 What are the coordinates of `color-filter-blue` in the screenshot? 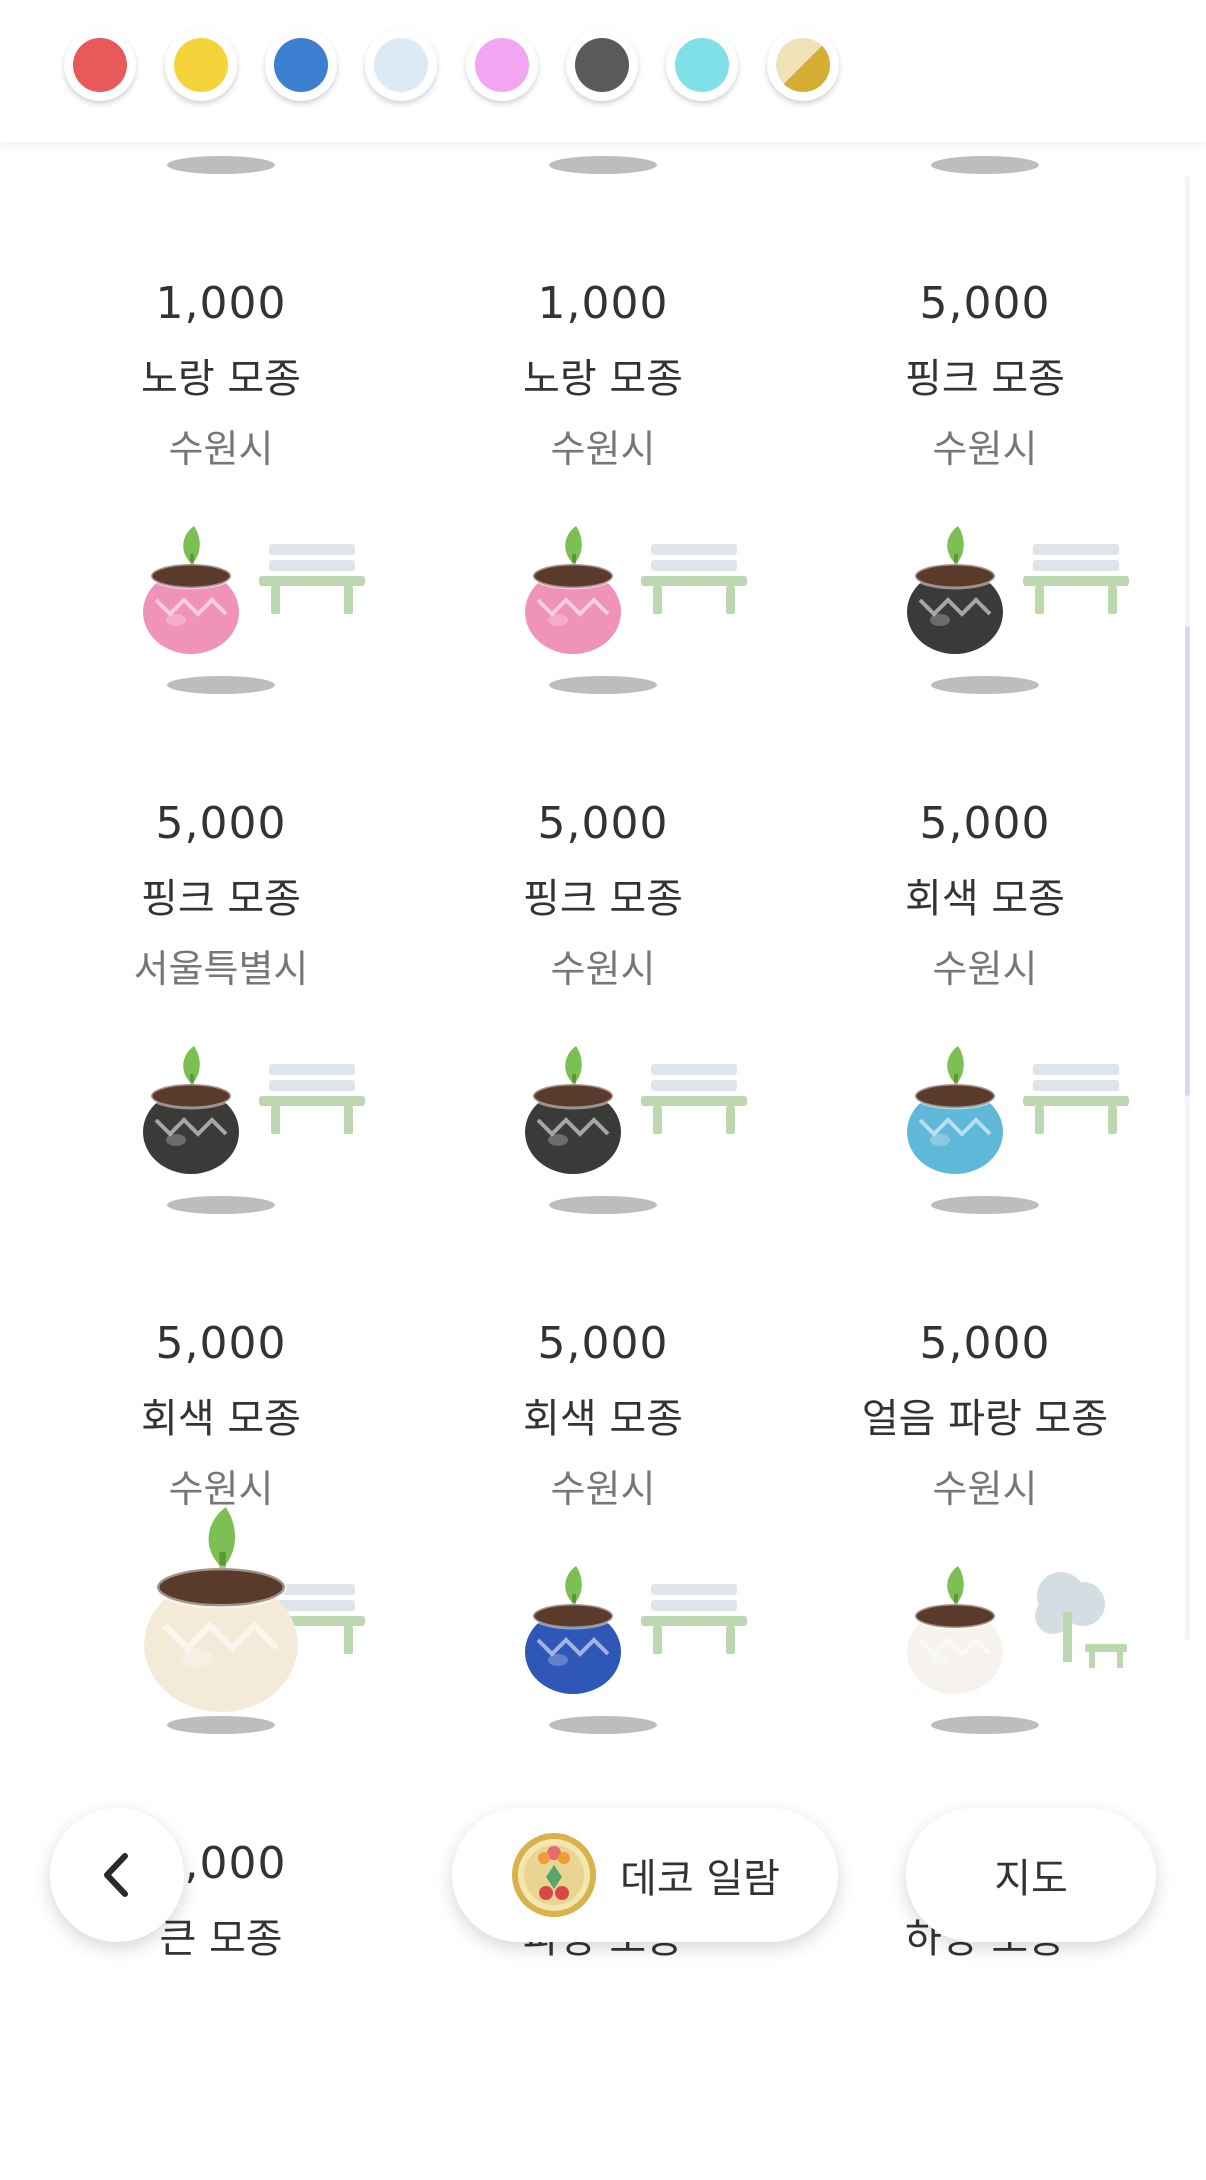 It's located at (301, 65).